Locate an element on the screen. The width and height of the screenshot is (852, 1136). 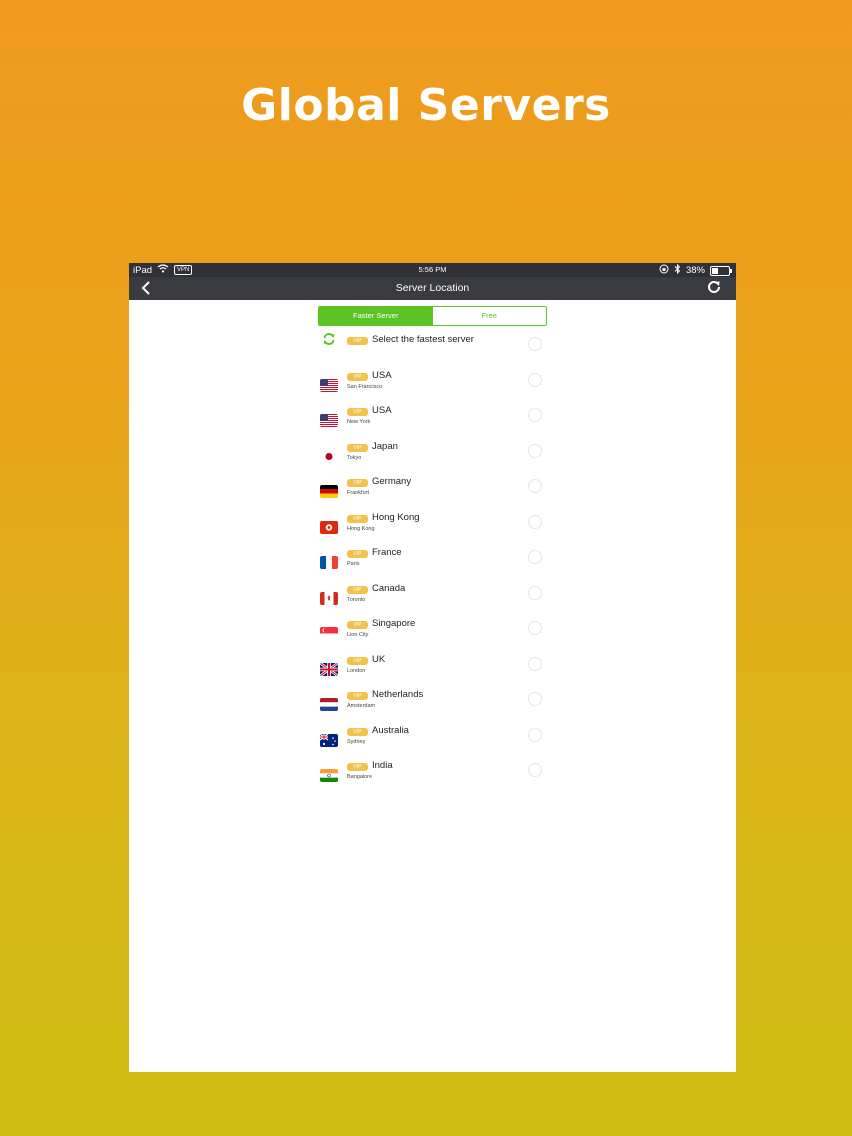
server-type-segment: Faster Server Free is located at coordinates (432, 316).